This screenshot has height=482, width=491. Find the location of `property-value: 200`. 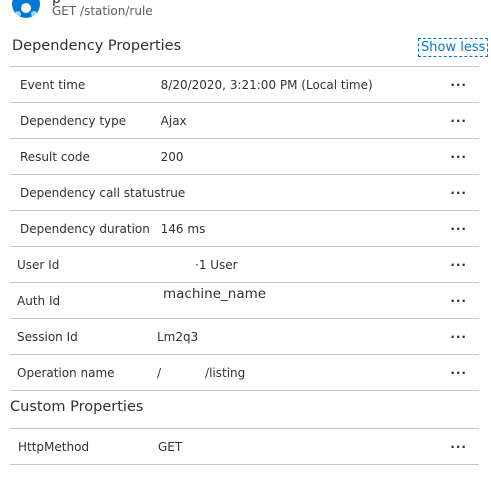

property-value: 200 is located at coordinates (300, 156).